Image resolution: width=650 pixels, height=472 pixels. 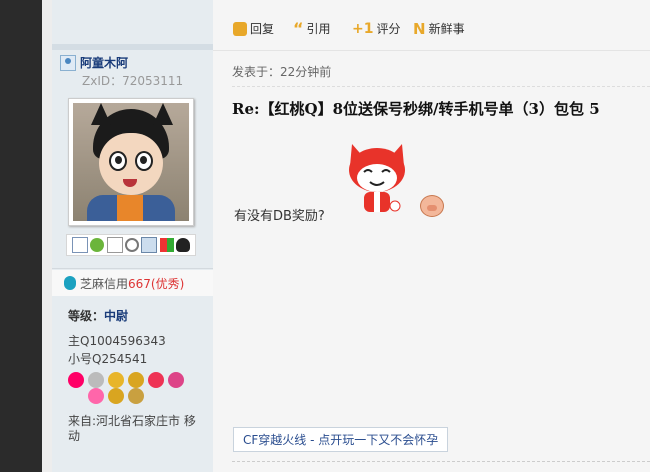 What do you see at coordinates (363, 28) in the screenshot?
I see `plus-one-icon: +1` at bounding box center [363, 28].